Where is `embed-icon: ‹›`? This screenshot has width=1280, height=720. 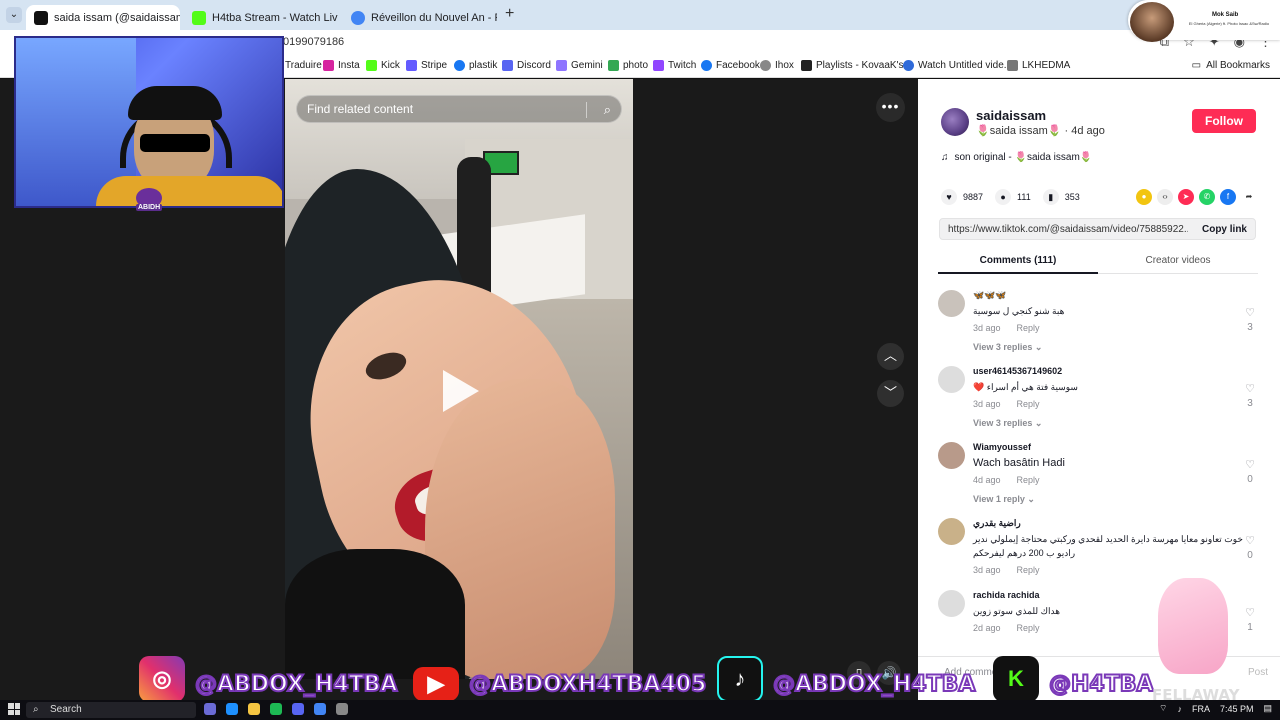
embed-icon: ‹› is located at coordinates (1165, 197).